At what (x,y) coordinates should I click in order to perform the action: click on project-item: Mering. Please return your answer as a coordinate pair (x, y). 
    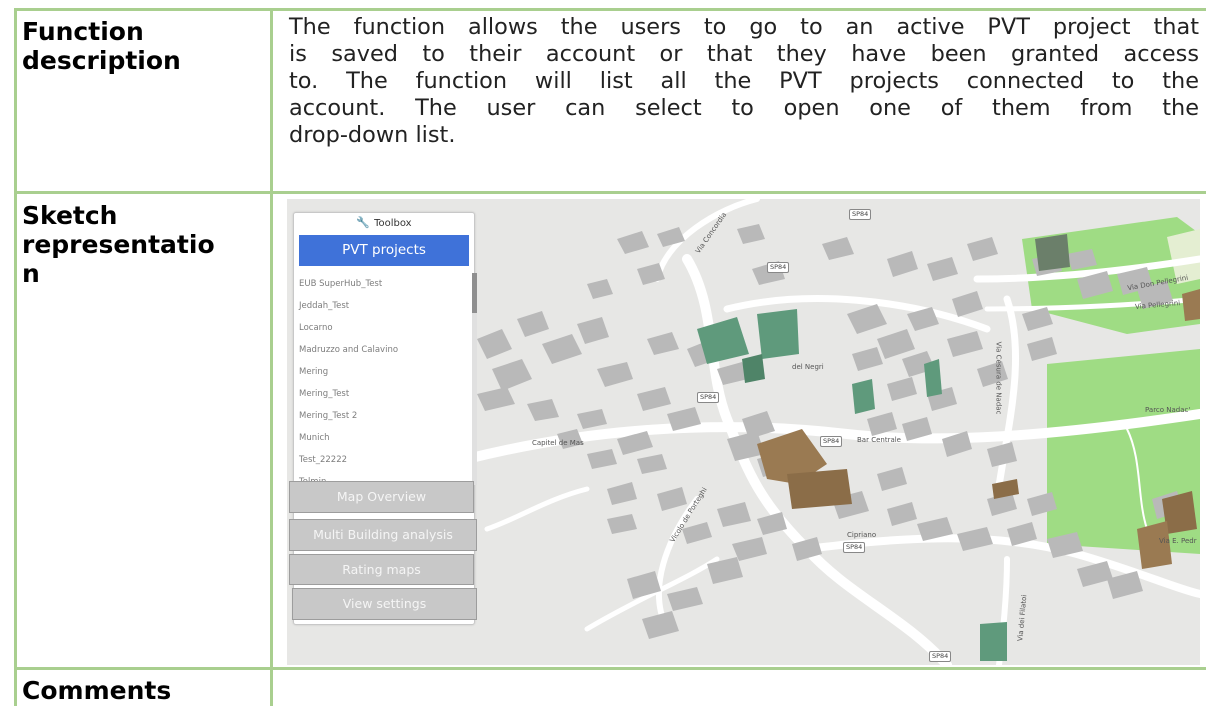
    Looking at the image, I should click on (313, 372).